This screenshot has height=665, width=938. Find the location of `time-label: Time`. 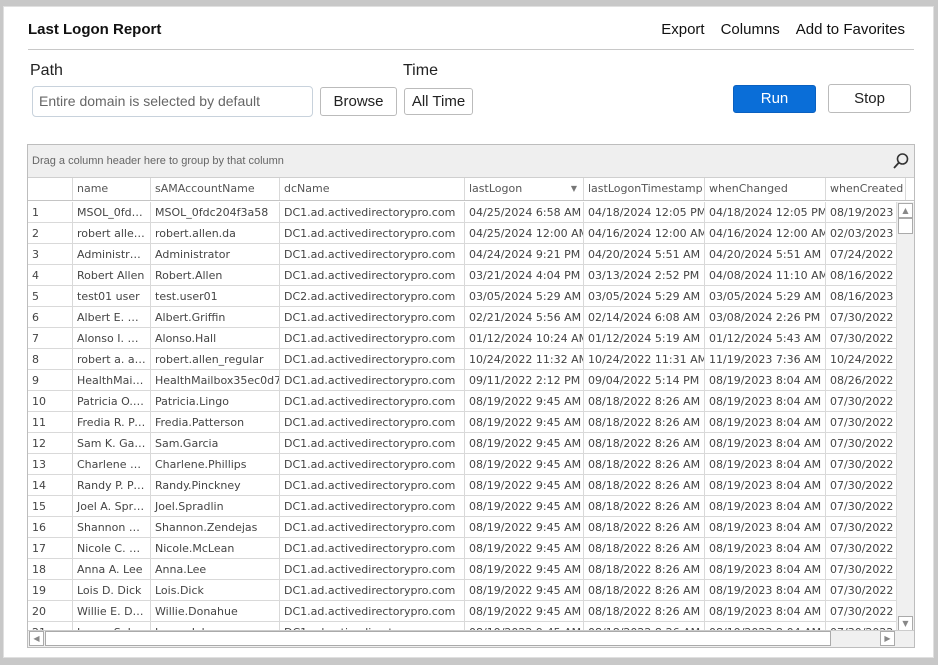

time-label: Time is located at coordinates (420, 70).